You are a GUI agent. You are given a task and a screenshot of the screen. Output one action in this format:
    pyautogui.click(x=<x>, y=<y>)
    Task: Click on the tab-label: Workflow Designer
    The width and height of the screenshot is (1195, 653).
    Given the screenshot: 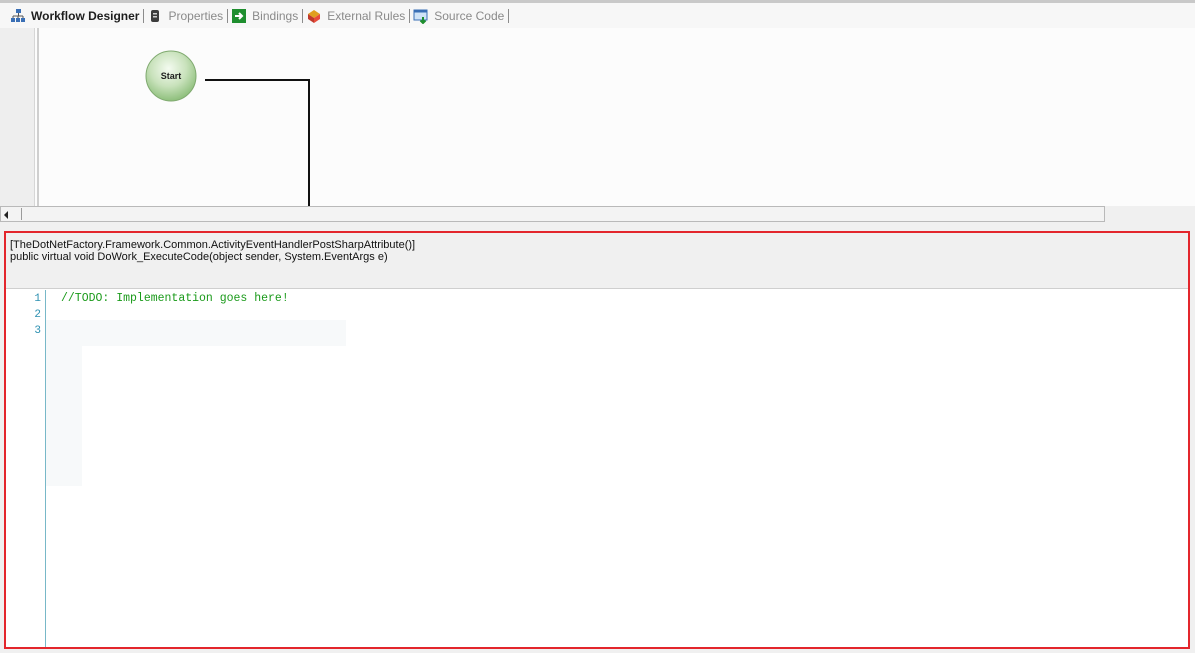 What is the action you would take?
    pyautogui.click(x=85, y=15)
    